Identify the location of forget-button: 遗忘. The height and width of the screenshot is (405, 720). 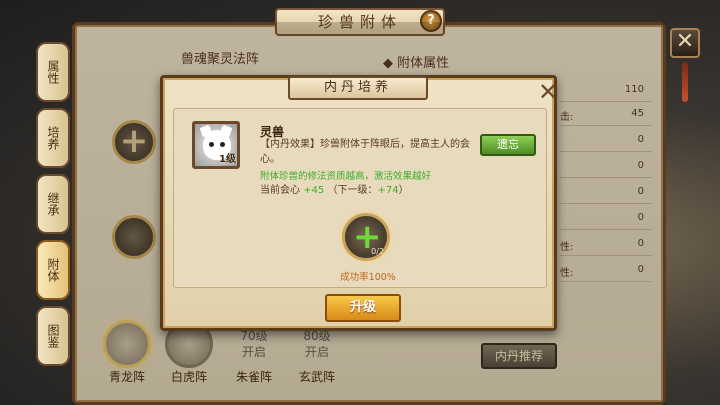
(508, 145).